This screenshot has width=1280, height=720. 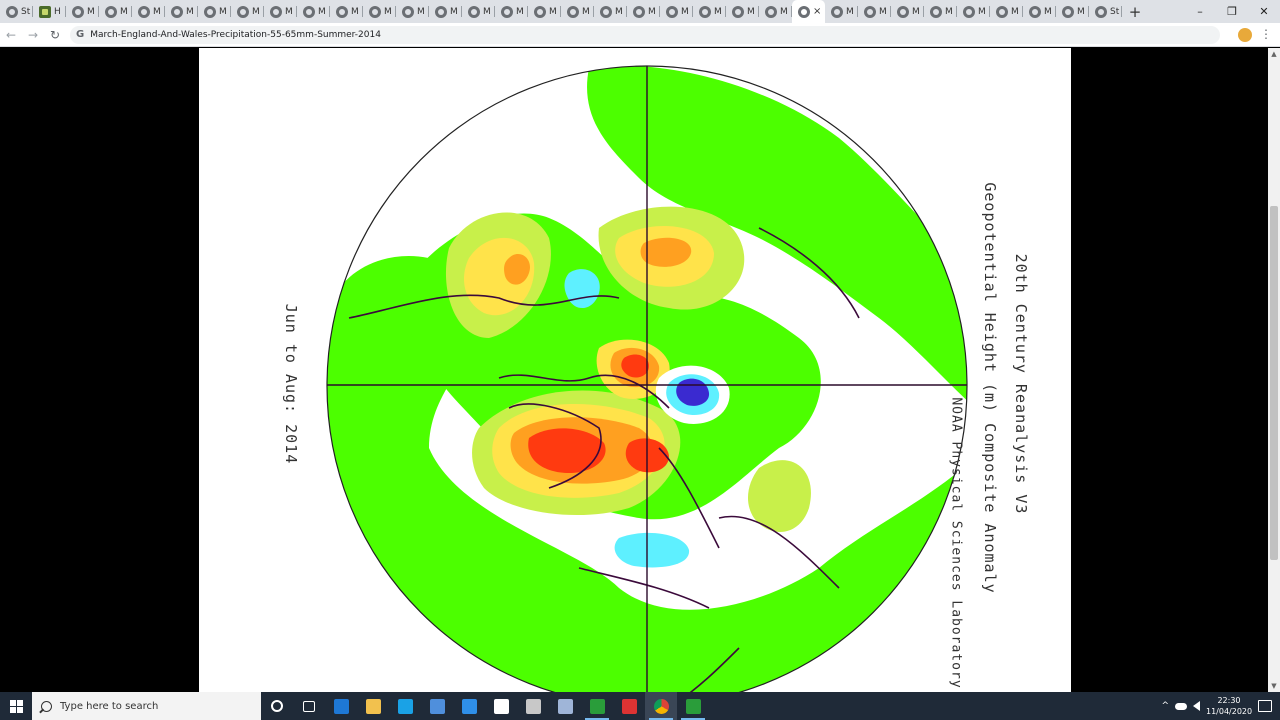 What do you see at coordinates (1264, 11) in the screenshot?
I see `close-window-button: ✕` at bounding box center [1264, 11].